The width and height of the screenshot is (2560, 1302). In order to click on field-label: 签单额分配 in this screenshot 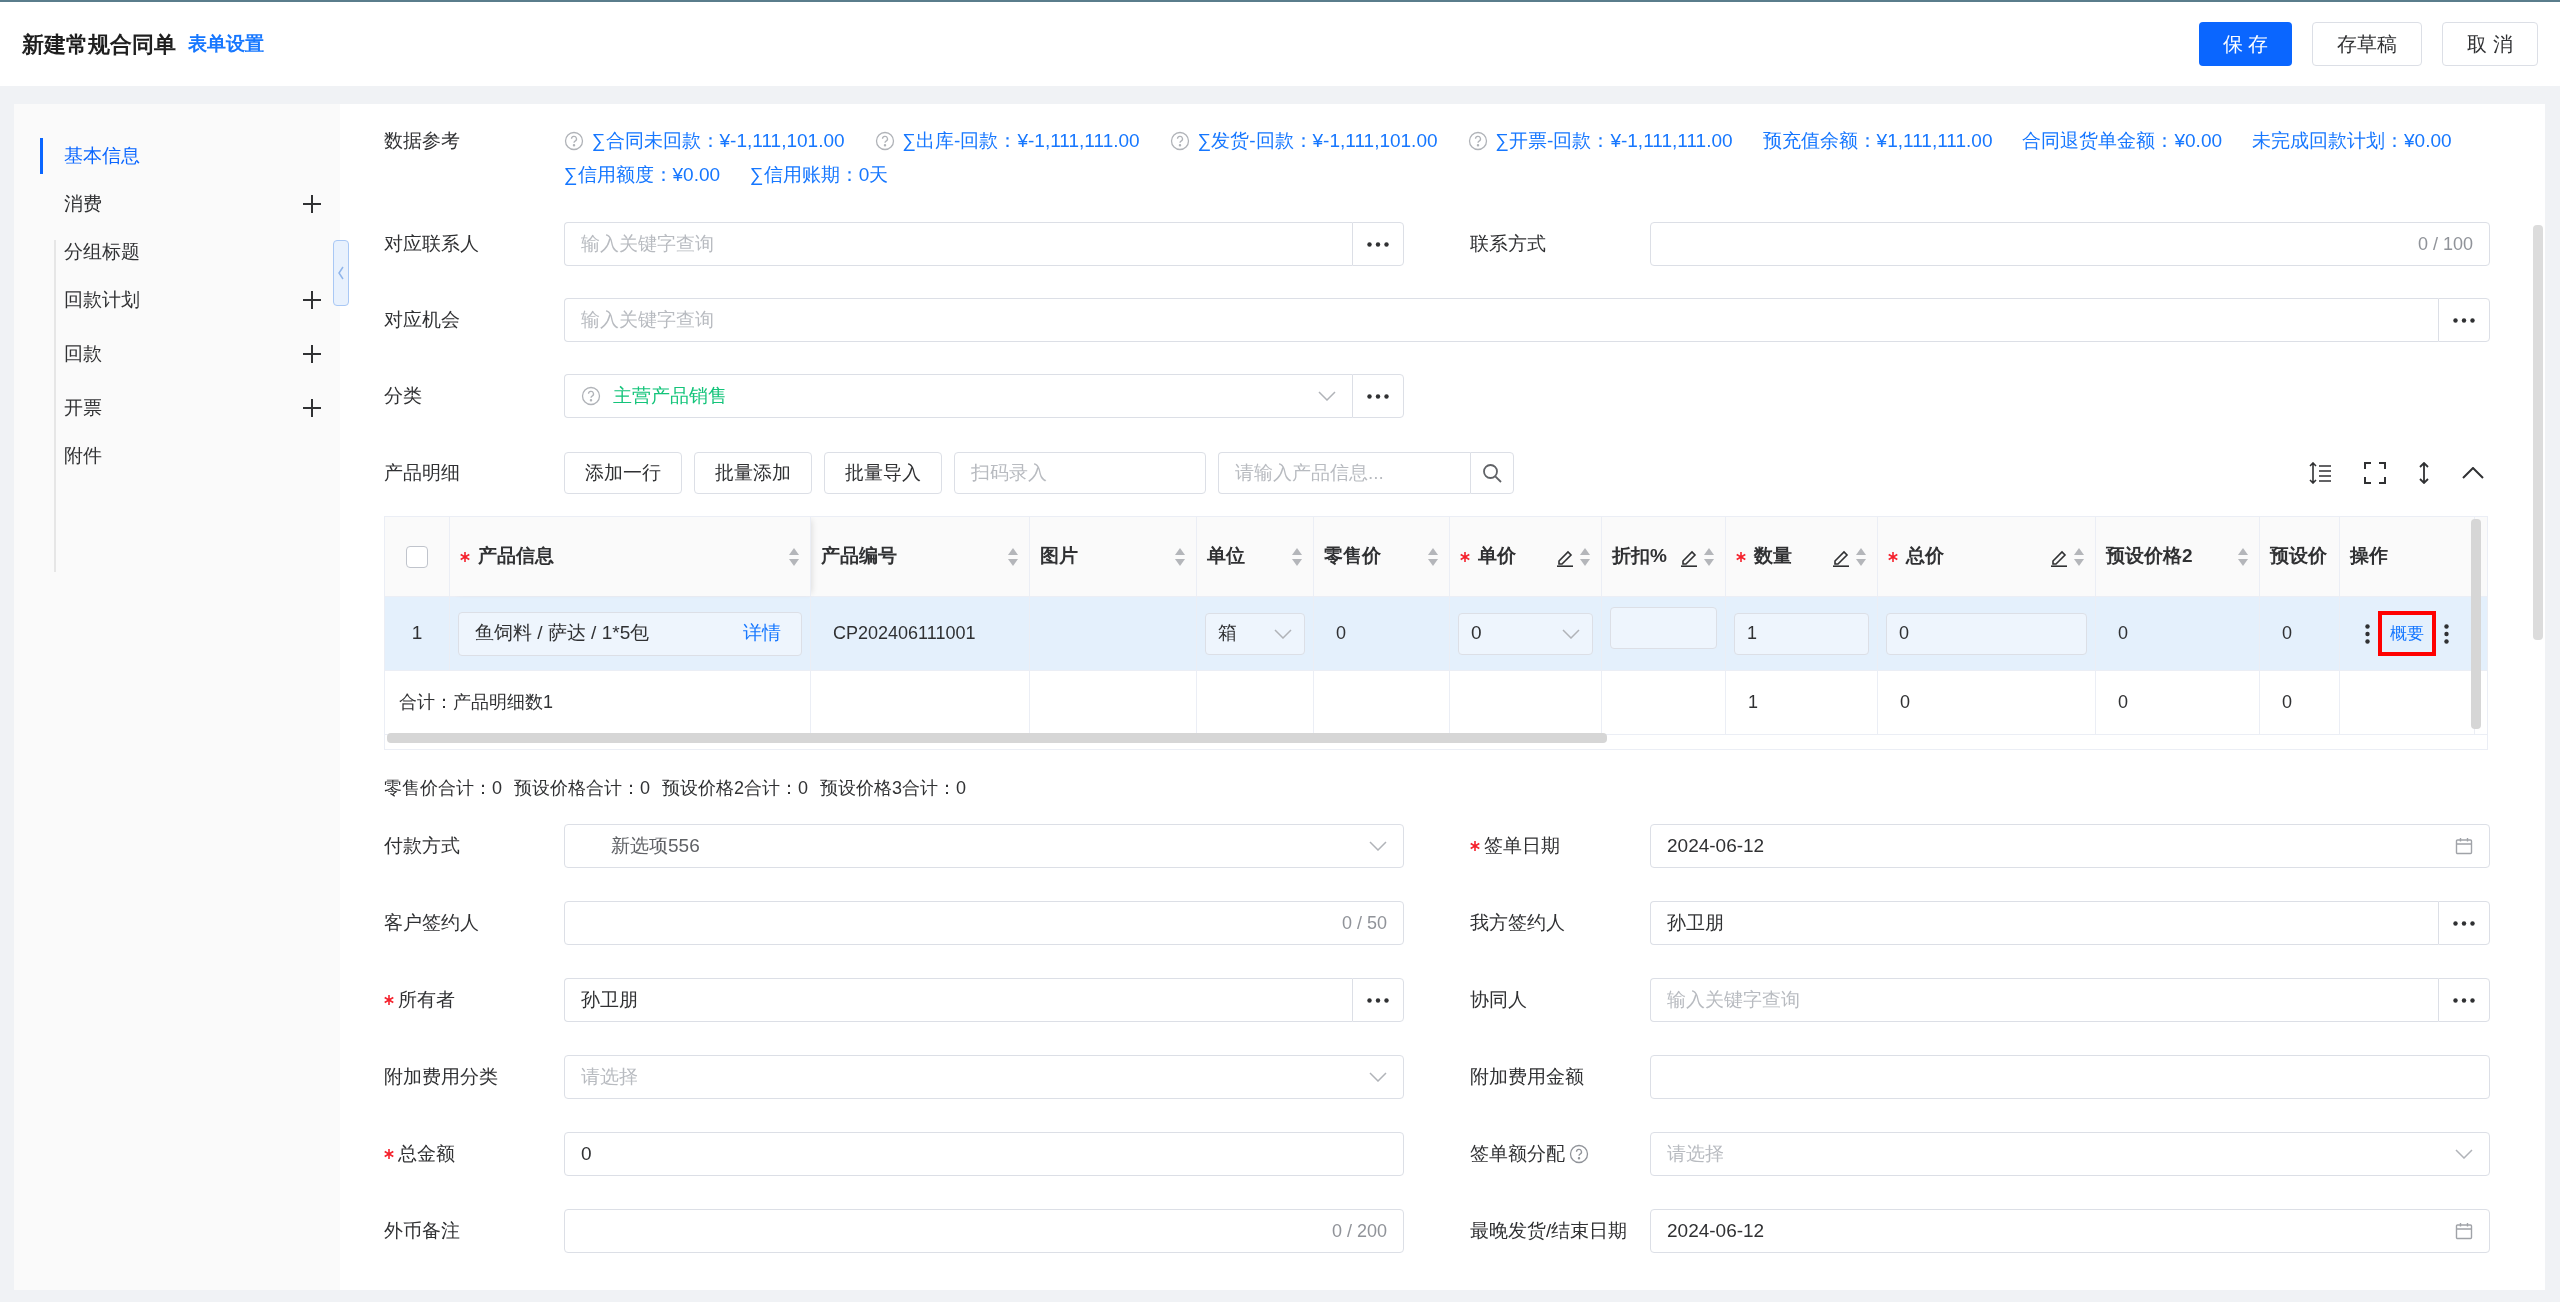, I will do `click(1517, 1154)`.